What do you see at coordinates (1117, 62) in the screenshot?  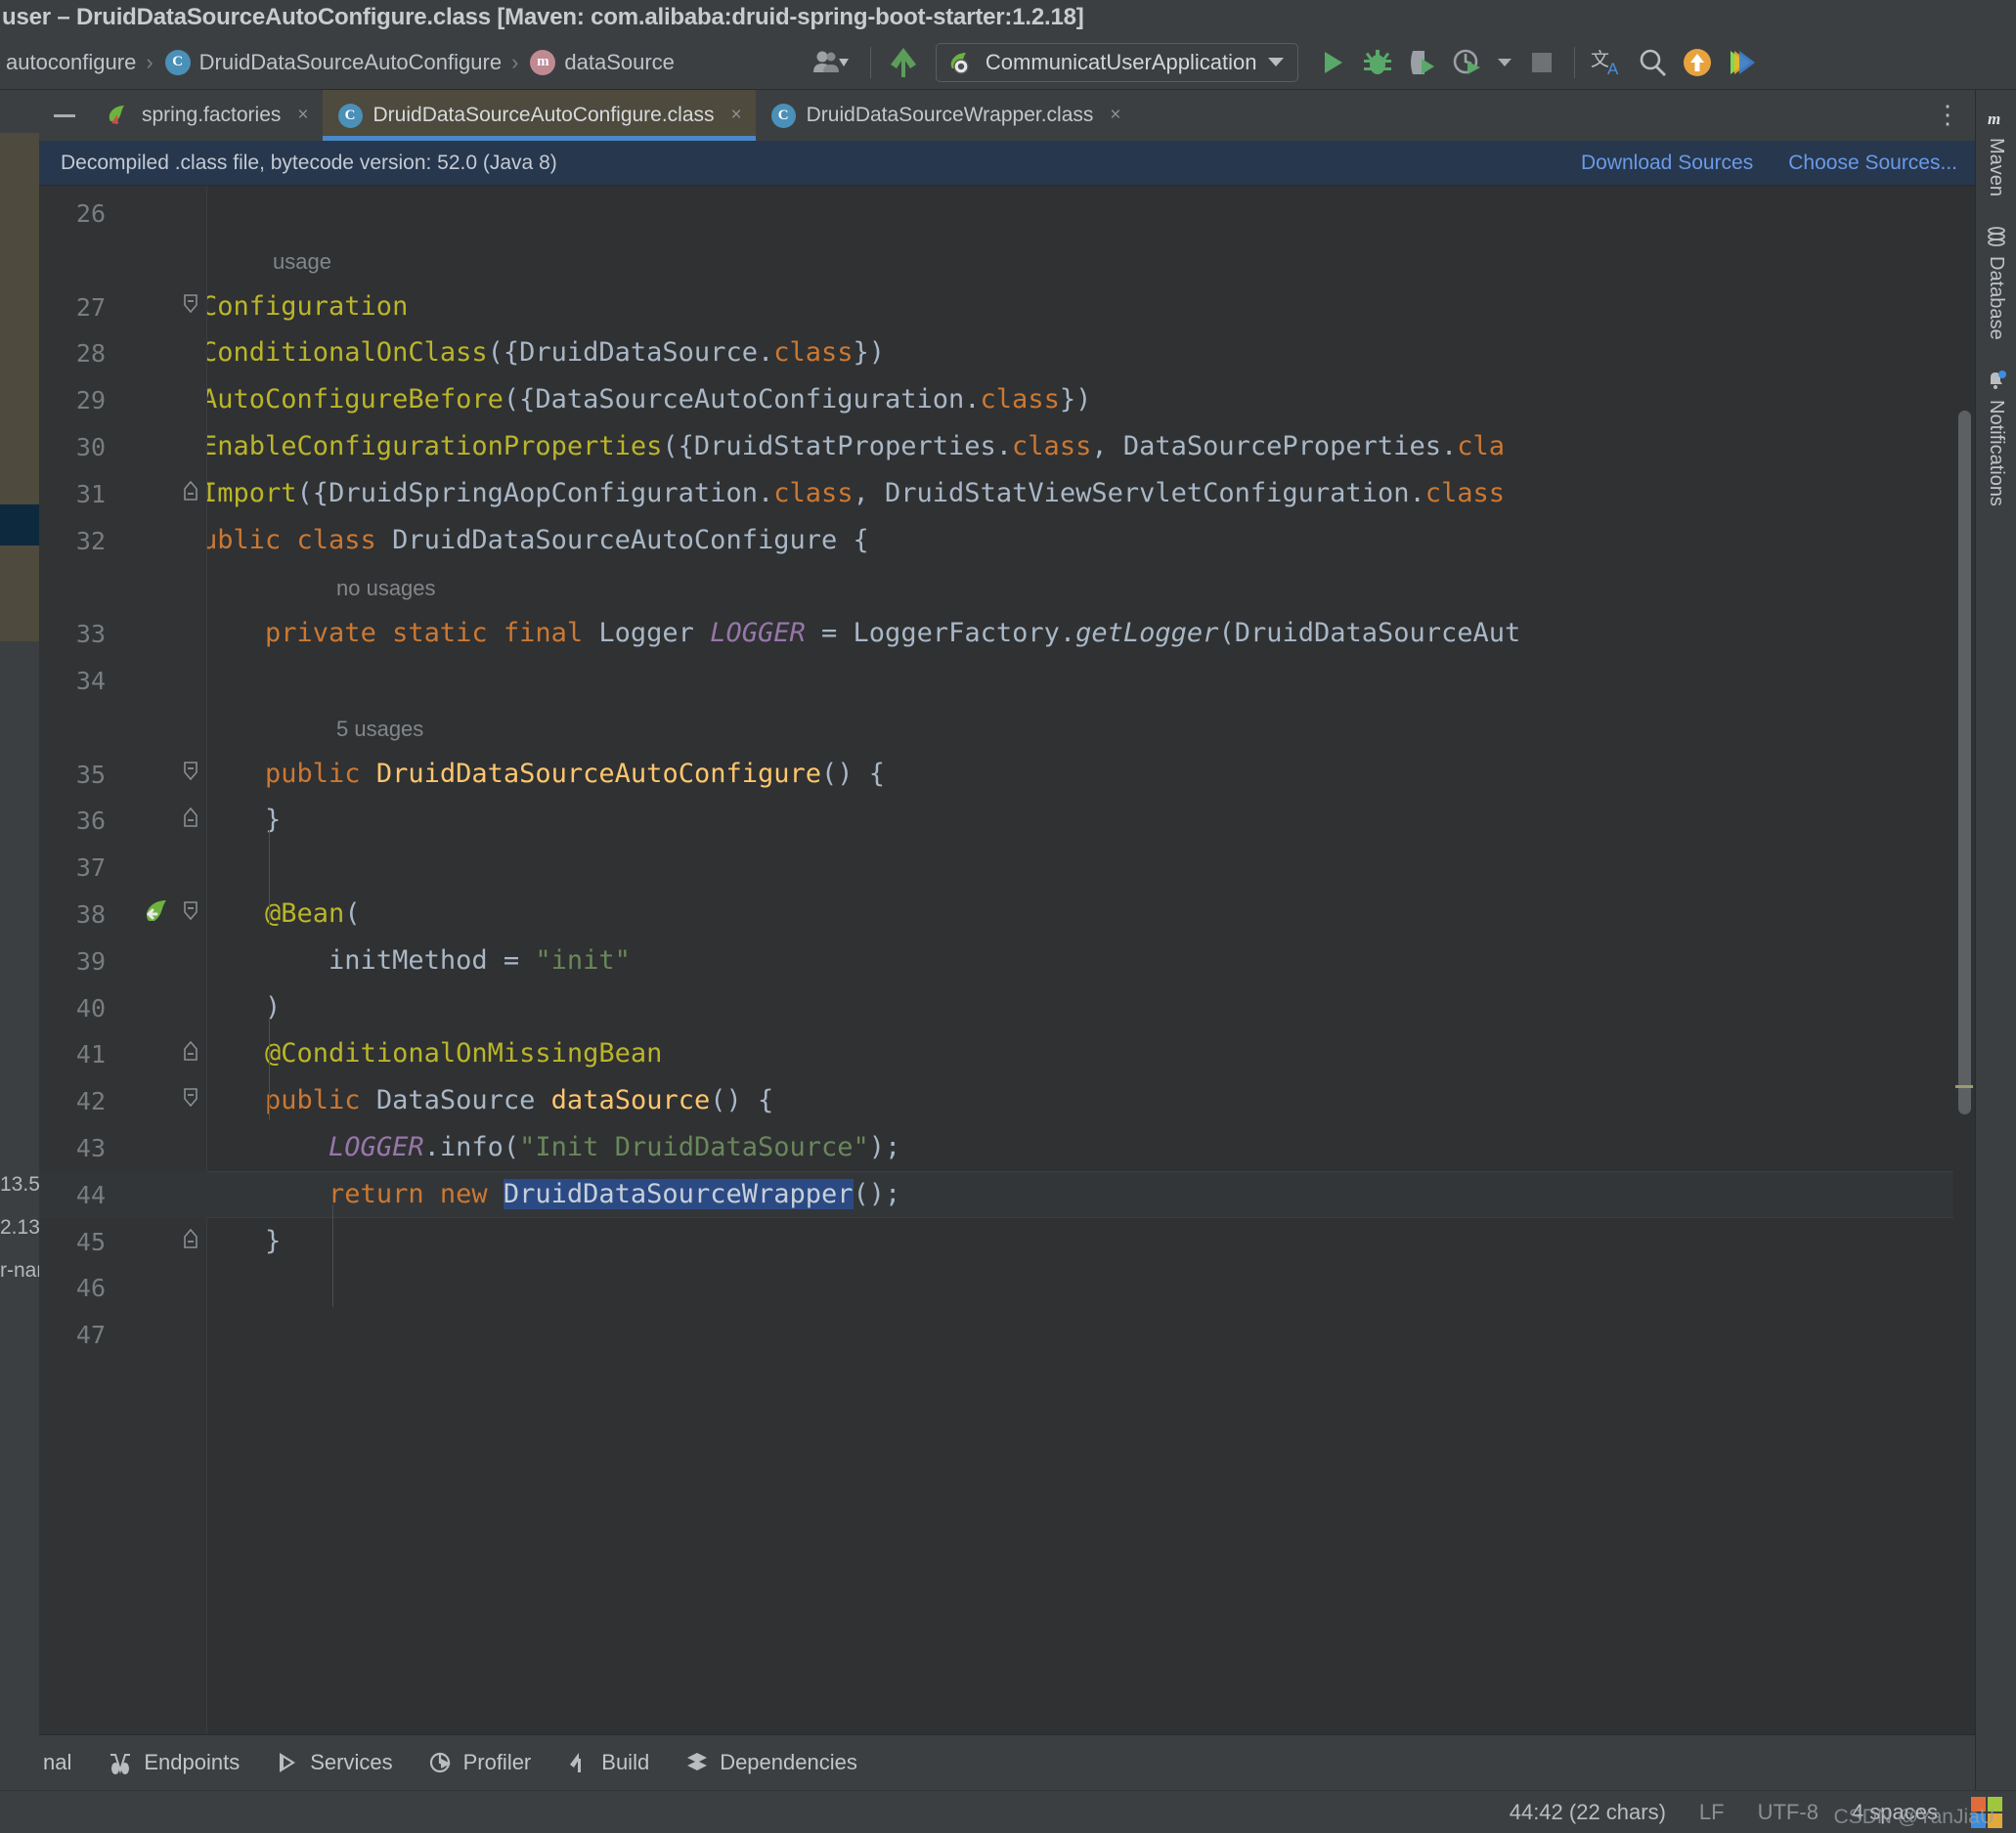 I see `run-configuration-selector: CommunicatUserApplication` at bounding box center [1117, 62].